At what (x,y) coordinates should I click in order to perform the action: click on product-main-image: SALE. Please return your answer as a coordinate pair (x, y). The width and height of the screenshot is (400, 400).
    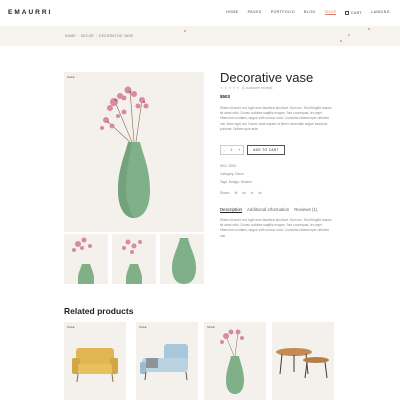
    Looking at the image, I should click on (134, 152).